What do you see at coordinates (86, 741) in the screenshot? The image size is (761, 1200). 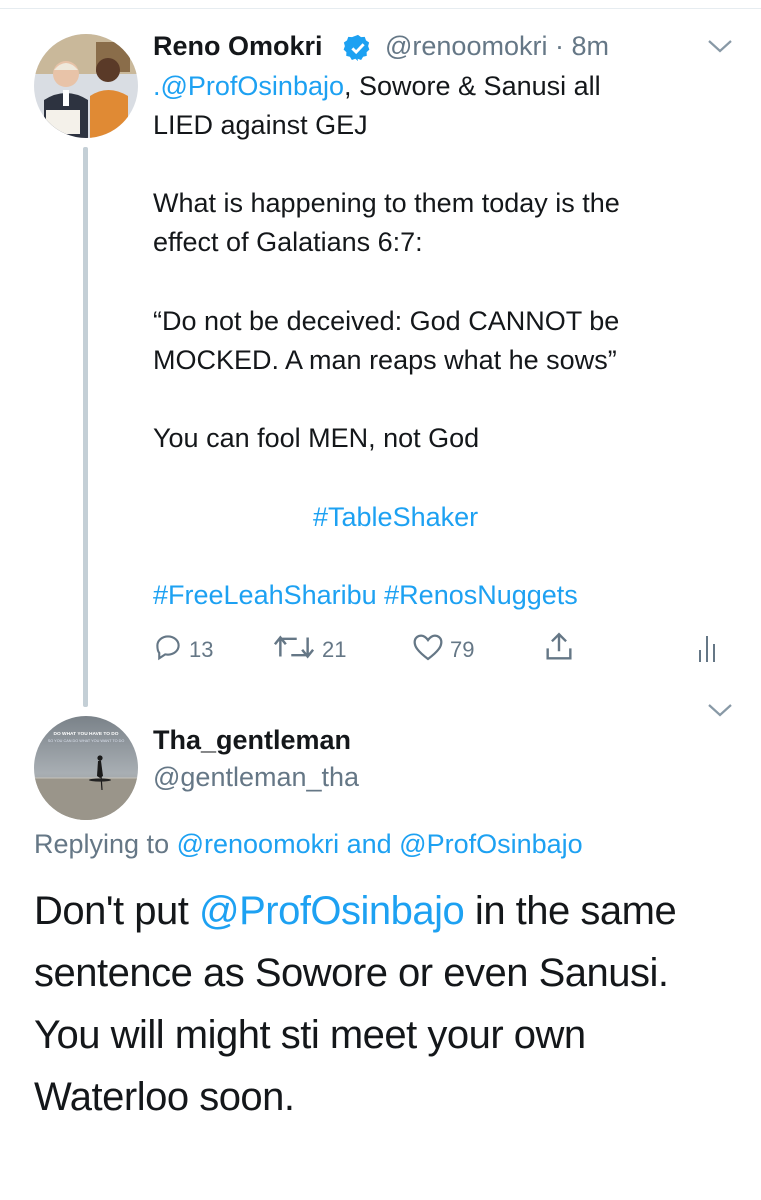 I see `avatar-caption: SO YOU CAN DO WHAT YOU WANT TO DO` at bounding box center [86, 741].